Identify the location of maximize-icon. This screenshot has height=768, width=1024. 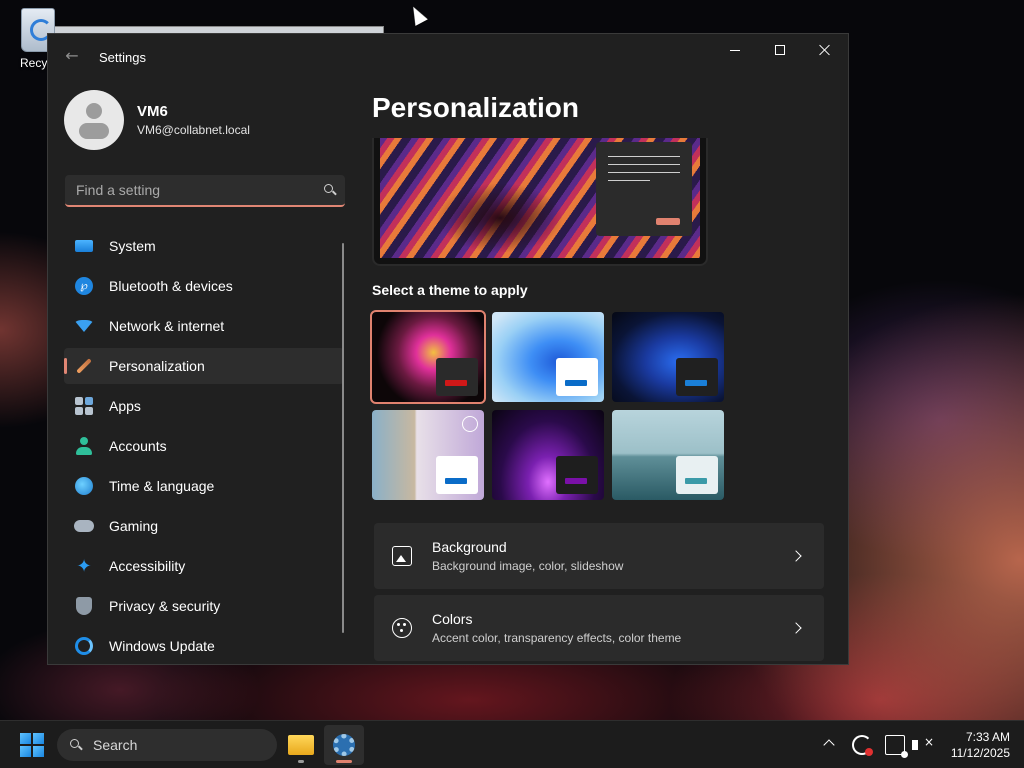
(780, 50).